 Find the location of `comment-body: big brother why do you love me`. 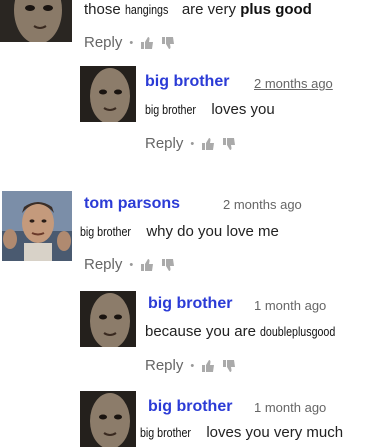

comment-body: big brother why do you love me is located at coordinates (179, 232).